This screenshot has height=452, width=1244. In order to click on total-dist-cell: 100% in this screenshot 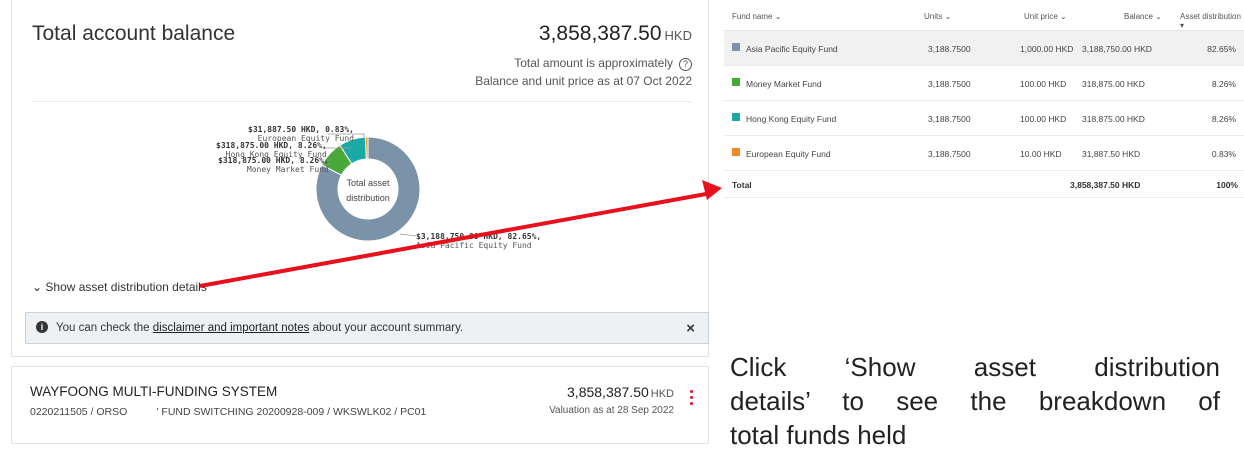, I will do `click(1227, 185)`.